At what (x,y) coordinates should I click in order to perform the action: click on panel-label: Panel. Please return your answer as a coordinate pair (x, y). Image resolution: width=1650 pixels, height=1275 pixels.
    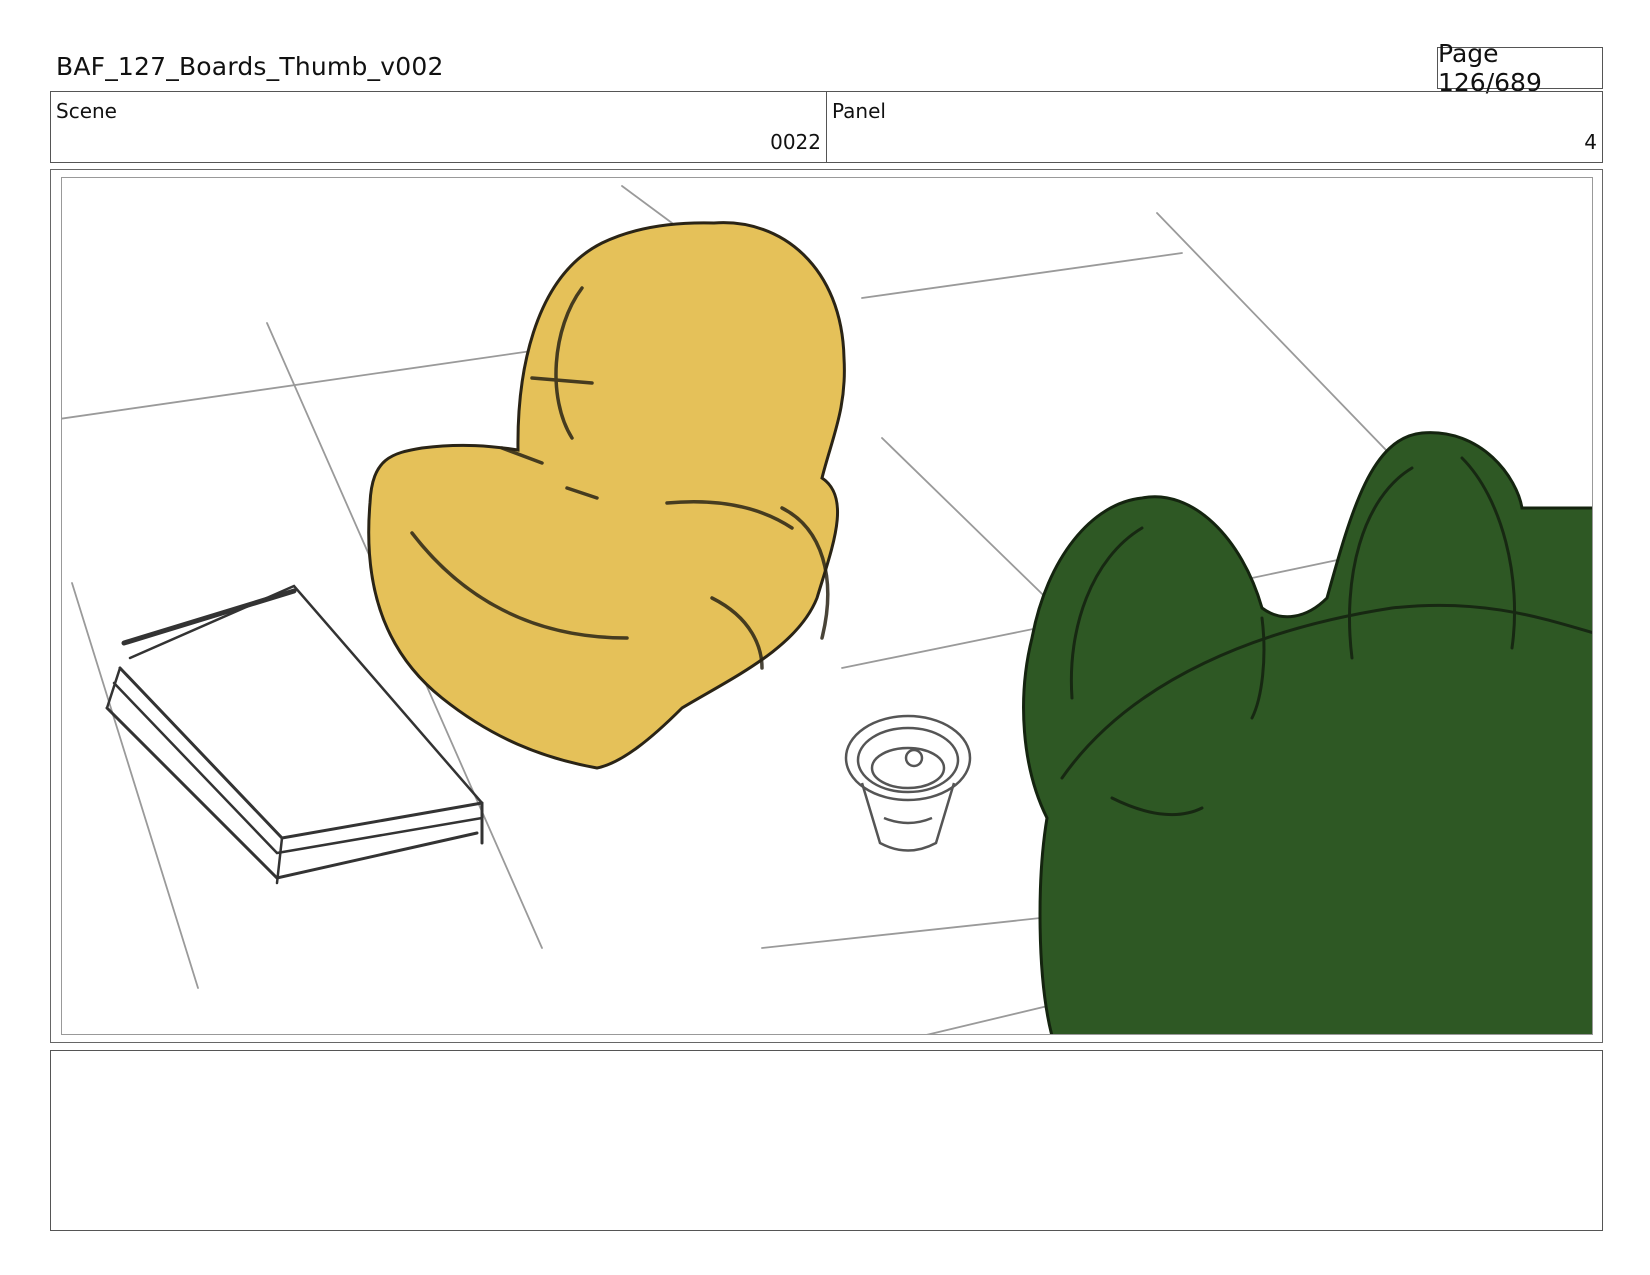
    Looking at the image, I should click on (859, 111).